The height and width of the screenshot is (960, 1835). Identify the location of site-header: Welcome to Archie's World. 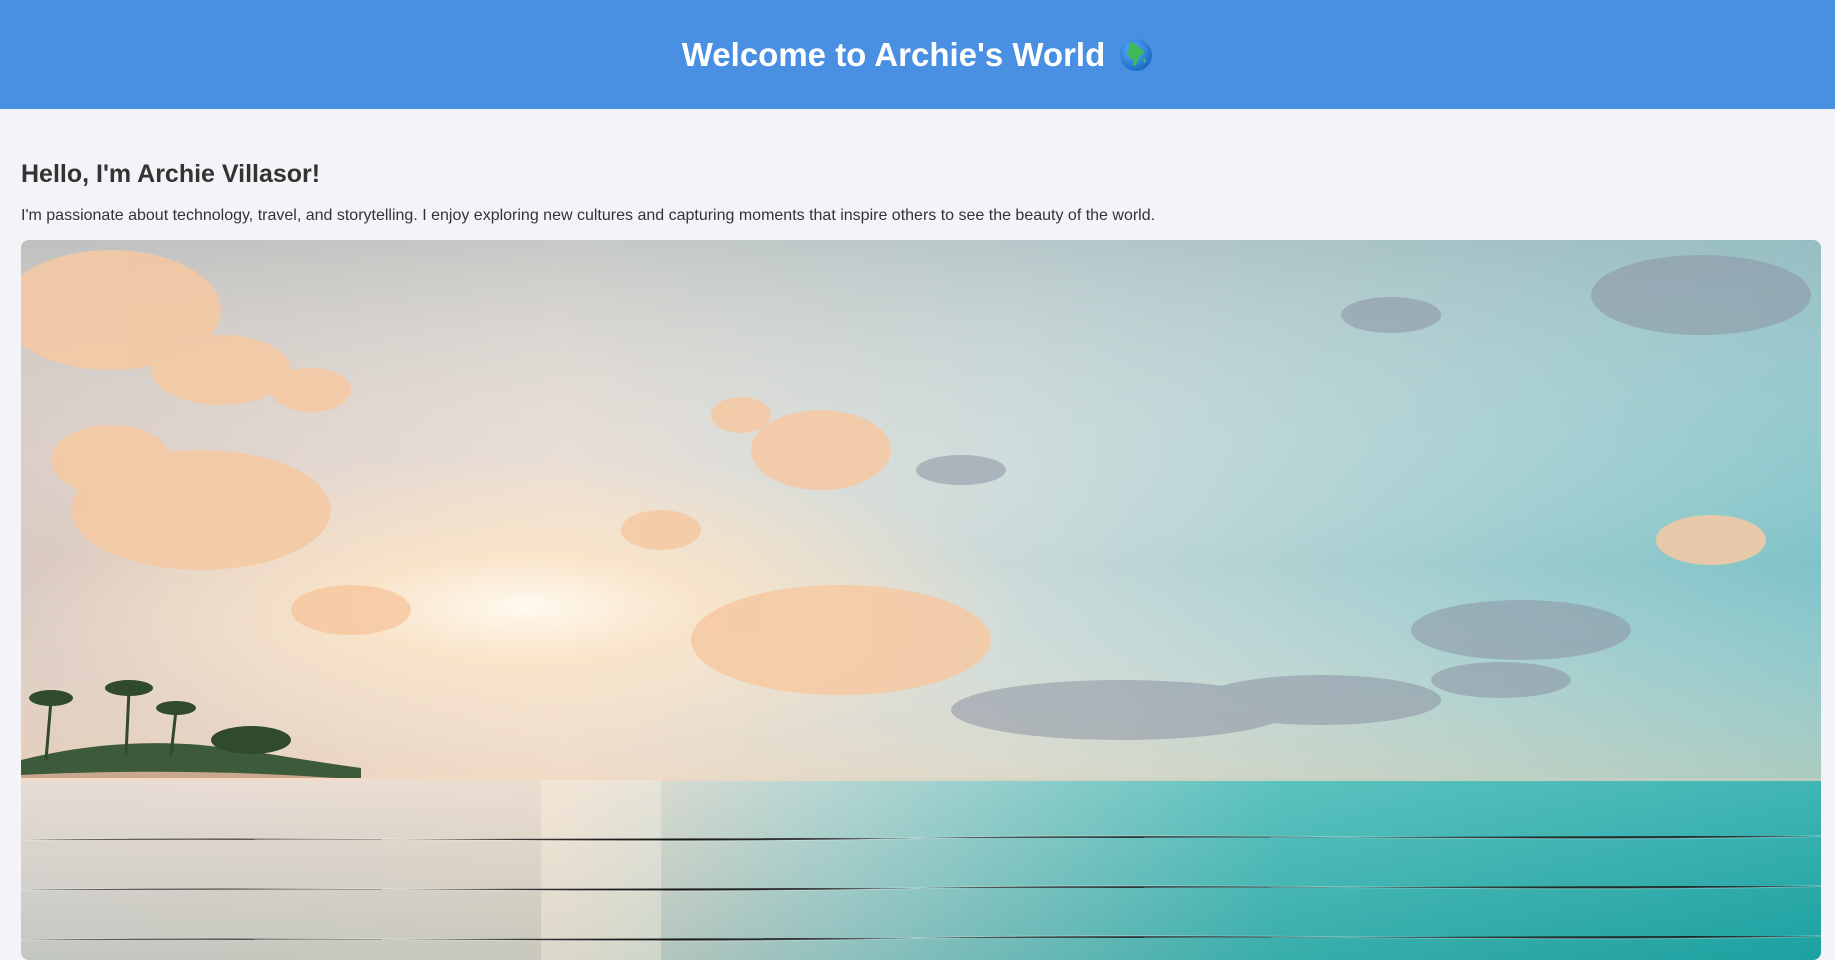
(917, 54).